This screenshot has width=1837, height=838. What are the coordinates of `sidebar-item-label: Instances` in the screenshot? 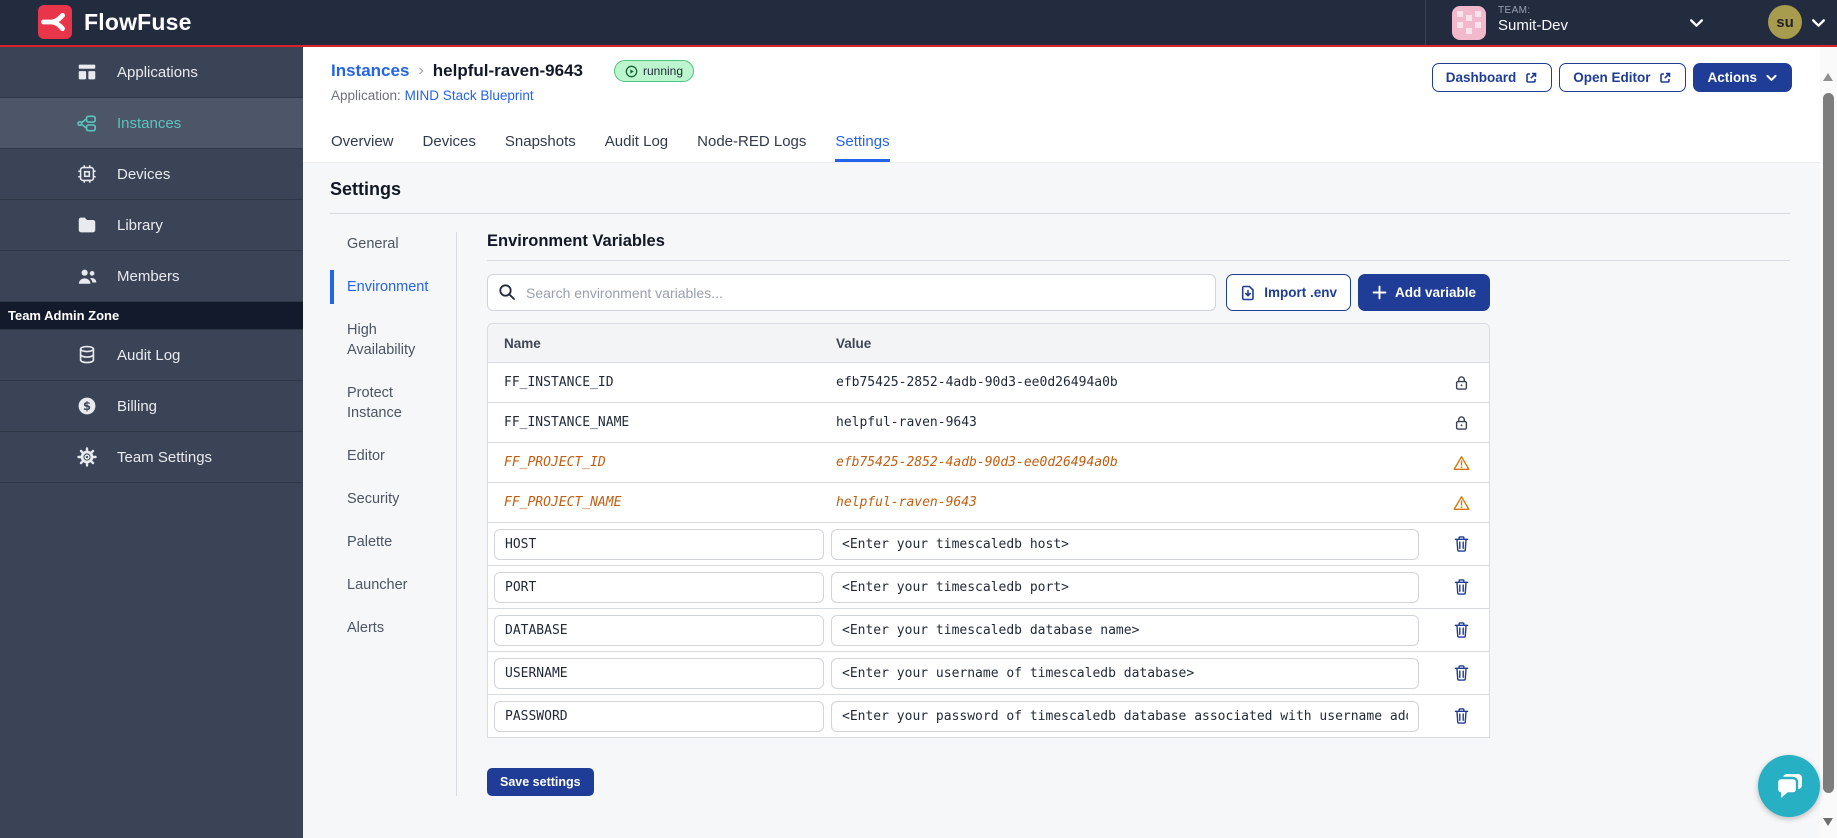 It's located at (149, 123).